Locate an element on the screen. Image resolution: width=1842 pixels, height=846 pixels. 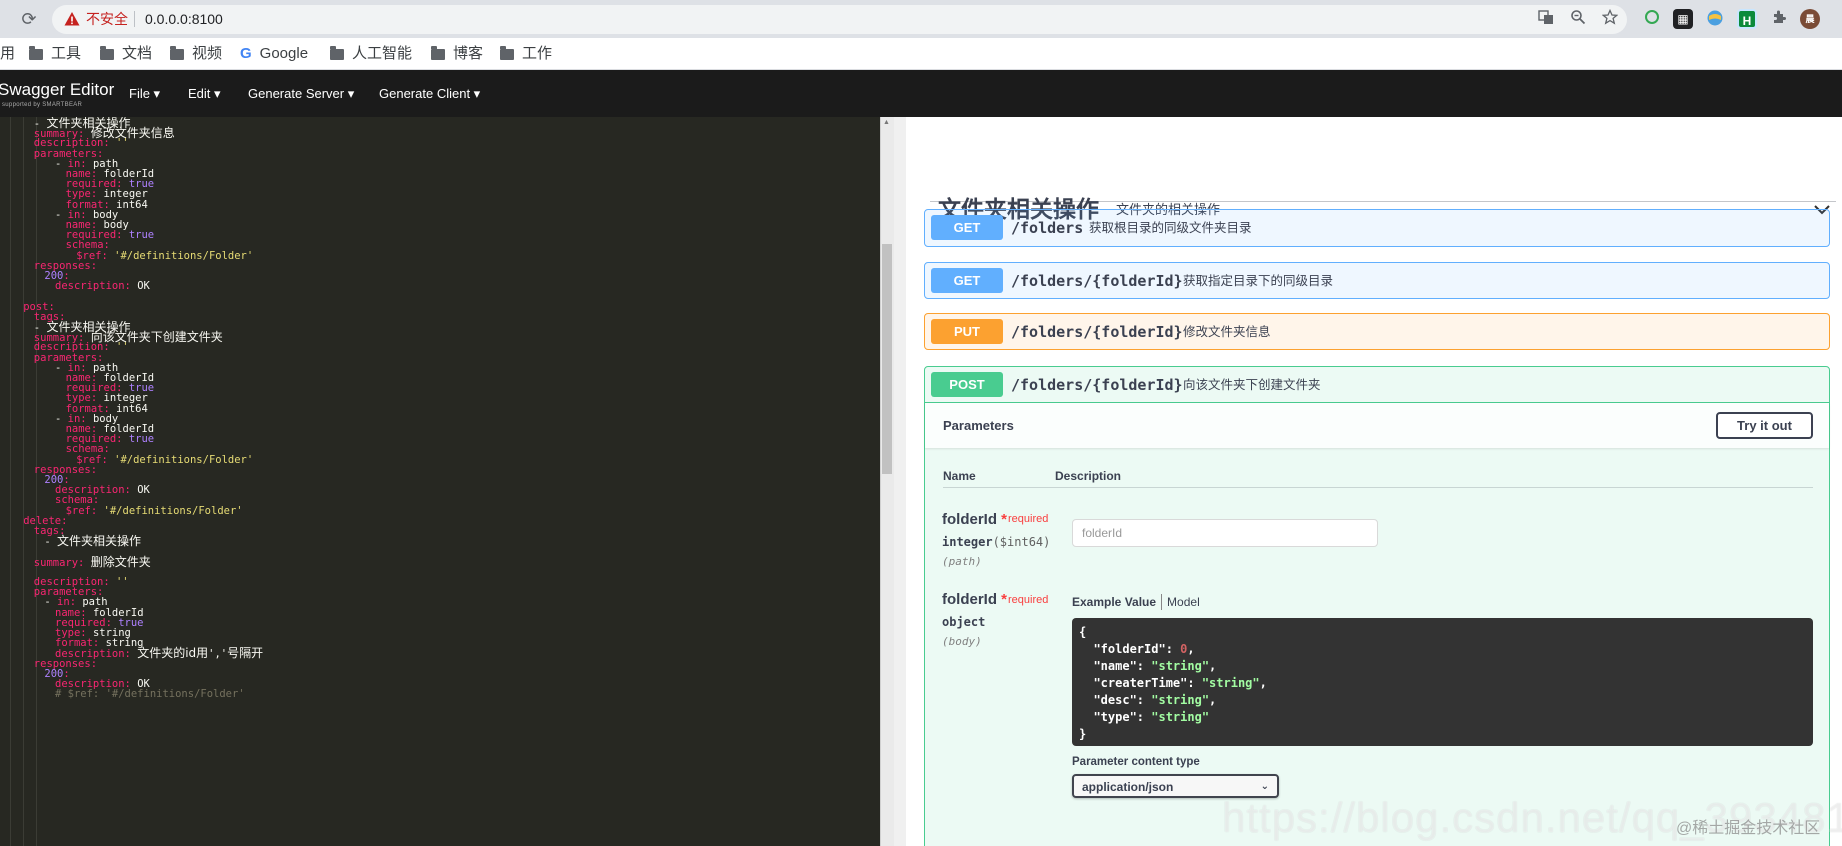
column-header-name: Name is located at coordinates (959, 476).